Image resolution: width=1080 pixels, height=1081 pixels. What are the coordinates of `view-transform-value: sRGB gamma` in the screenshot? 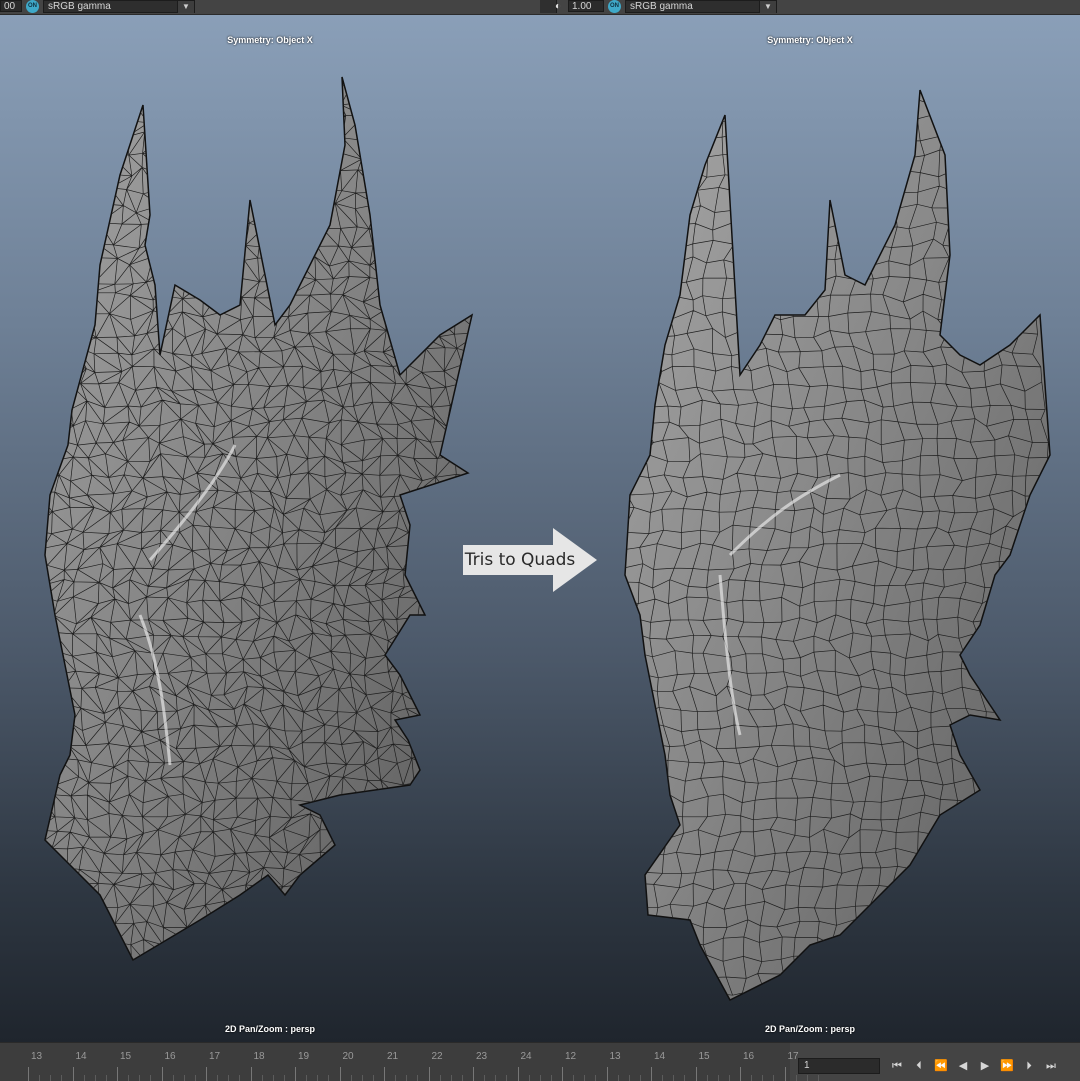 It's located at (661, 6).